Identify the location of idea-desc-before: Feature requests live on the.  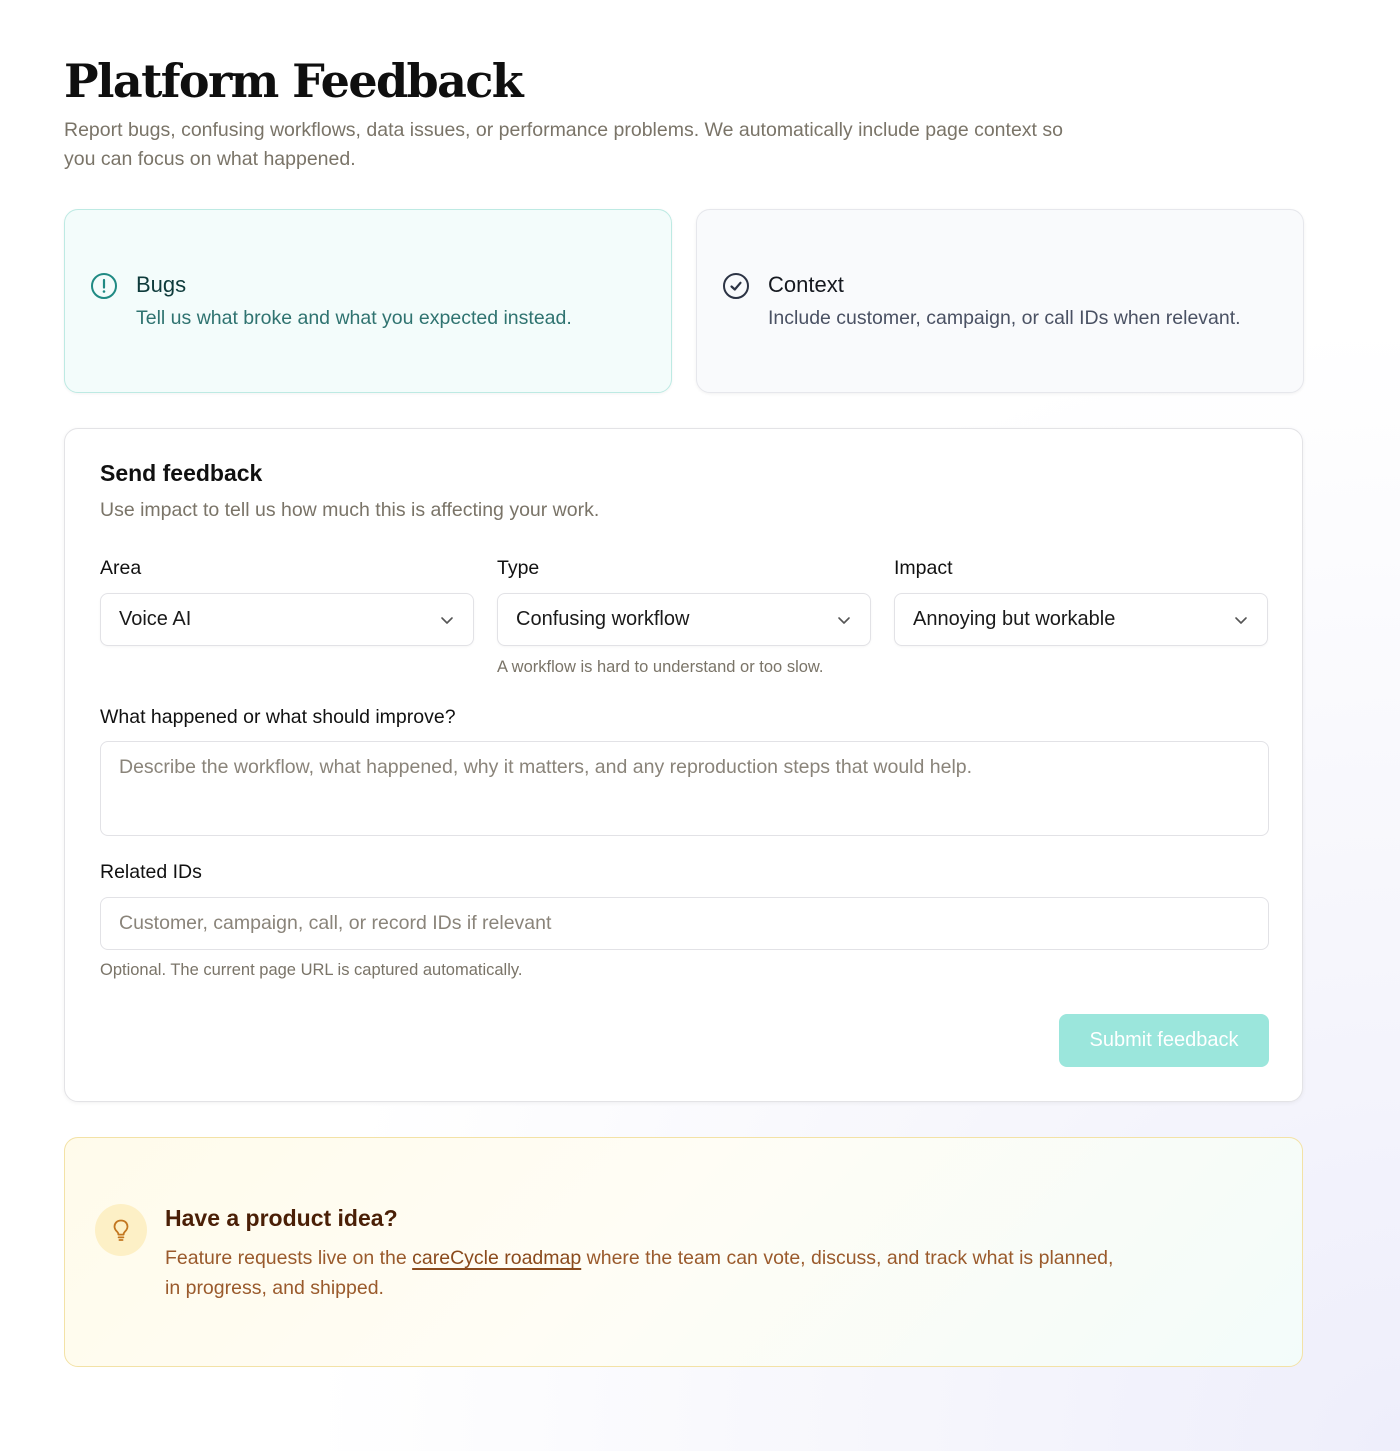
(289, 1258).